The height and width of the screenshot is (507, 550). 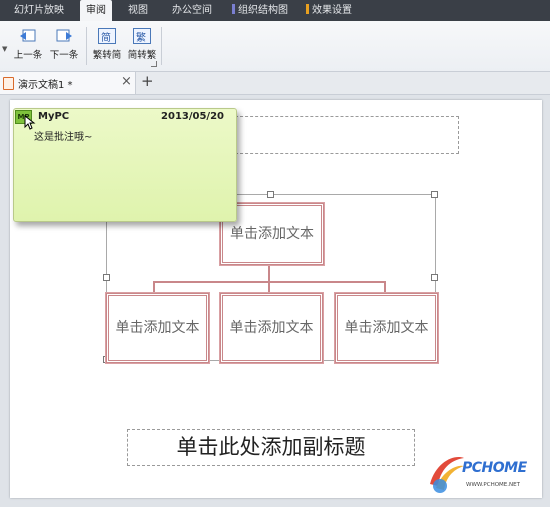 I want to click on new-tab-button: +, so click(x=147, y=81).